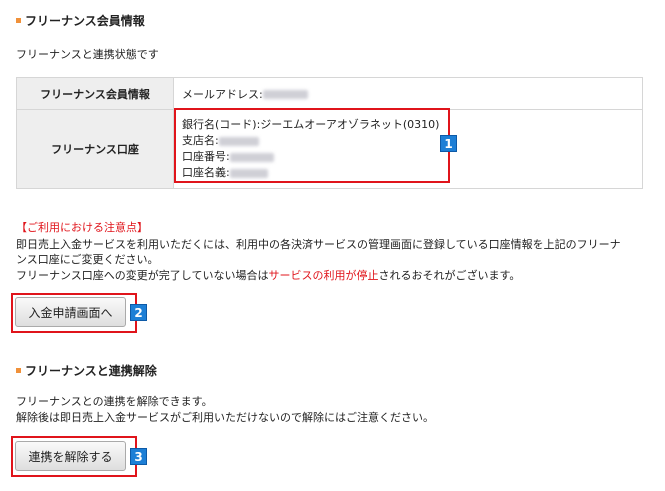  What do you see at coordinates (408, 93) in the screenshot?
I see `email-cell: メールアドレス:` at bounding box center [408, 93].